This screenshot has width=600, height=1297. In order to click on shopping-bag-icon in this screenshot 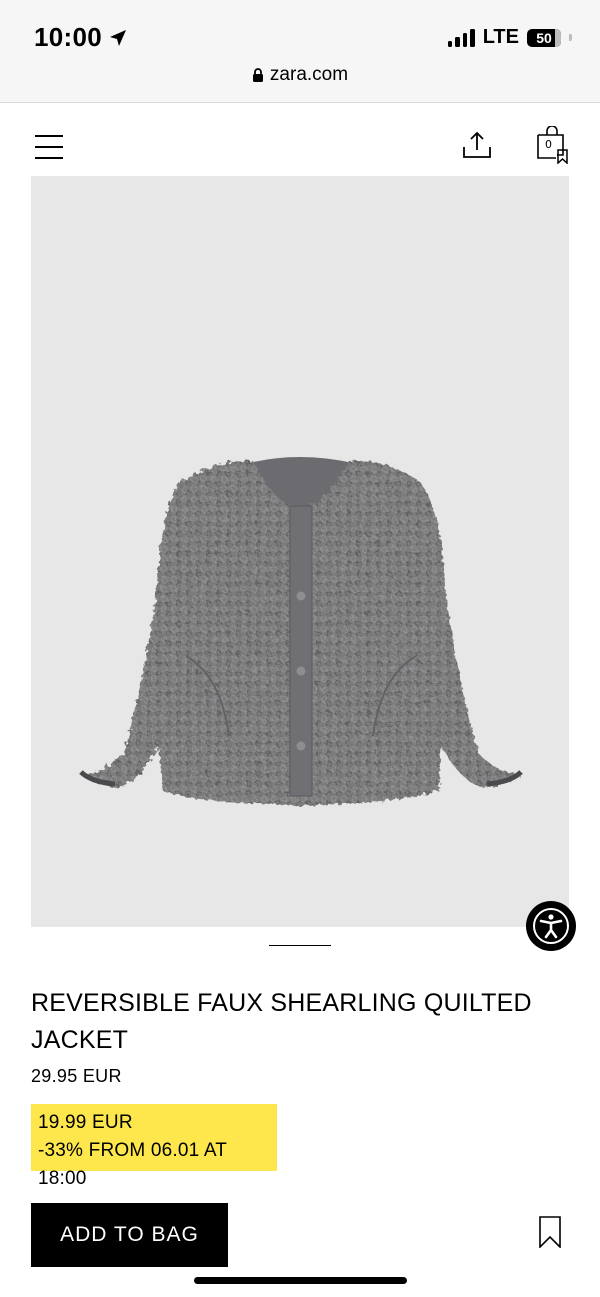, I will do `click(552, 145)`.